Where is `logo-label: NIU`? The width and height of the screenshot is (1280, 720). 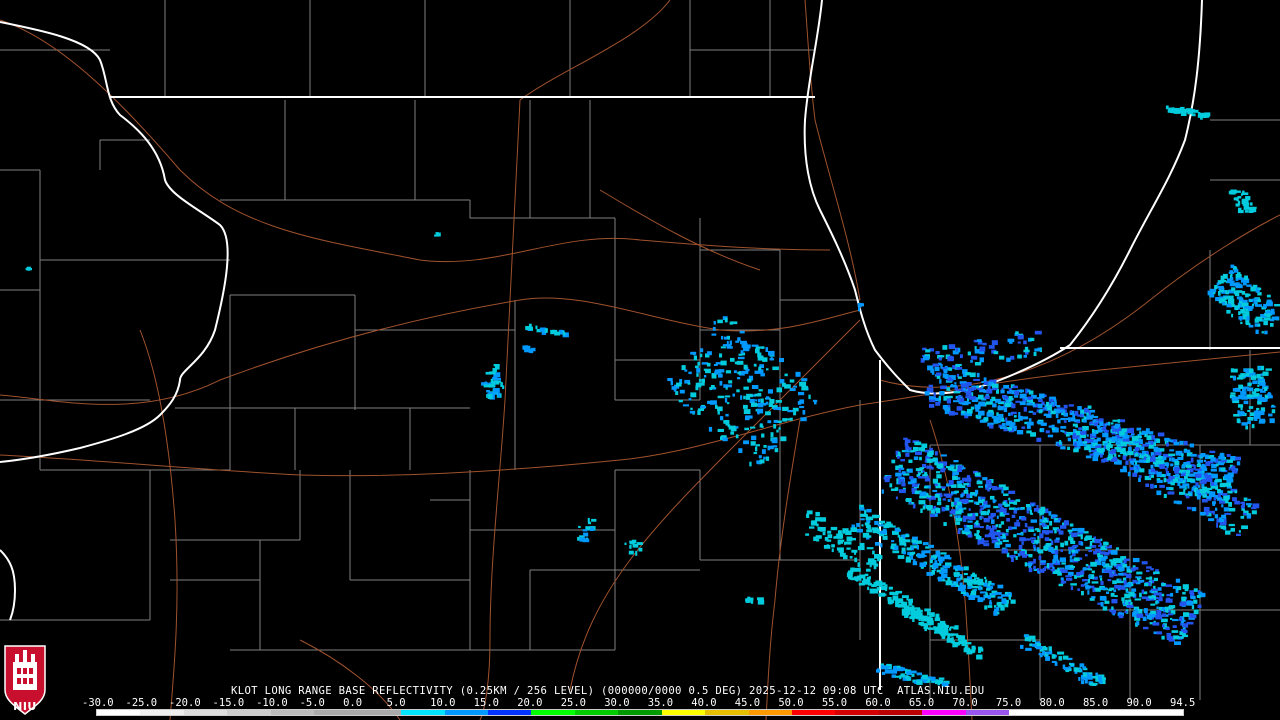 logo-label: NIU is located at coordinates (25, 706).